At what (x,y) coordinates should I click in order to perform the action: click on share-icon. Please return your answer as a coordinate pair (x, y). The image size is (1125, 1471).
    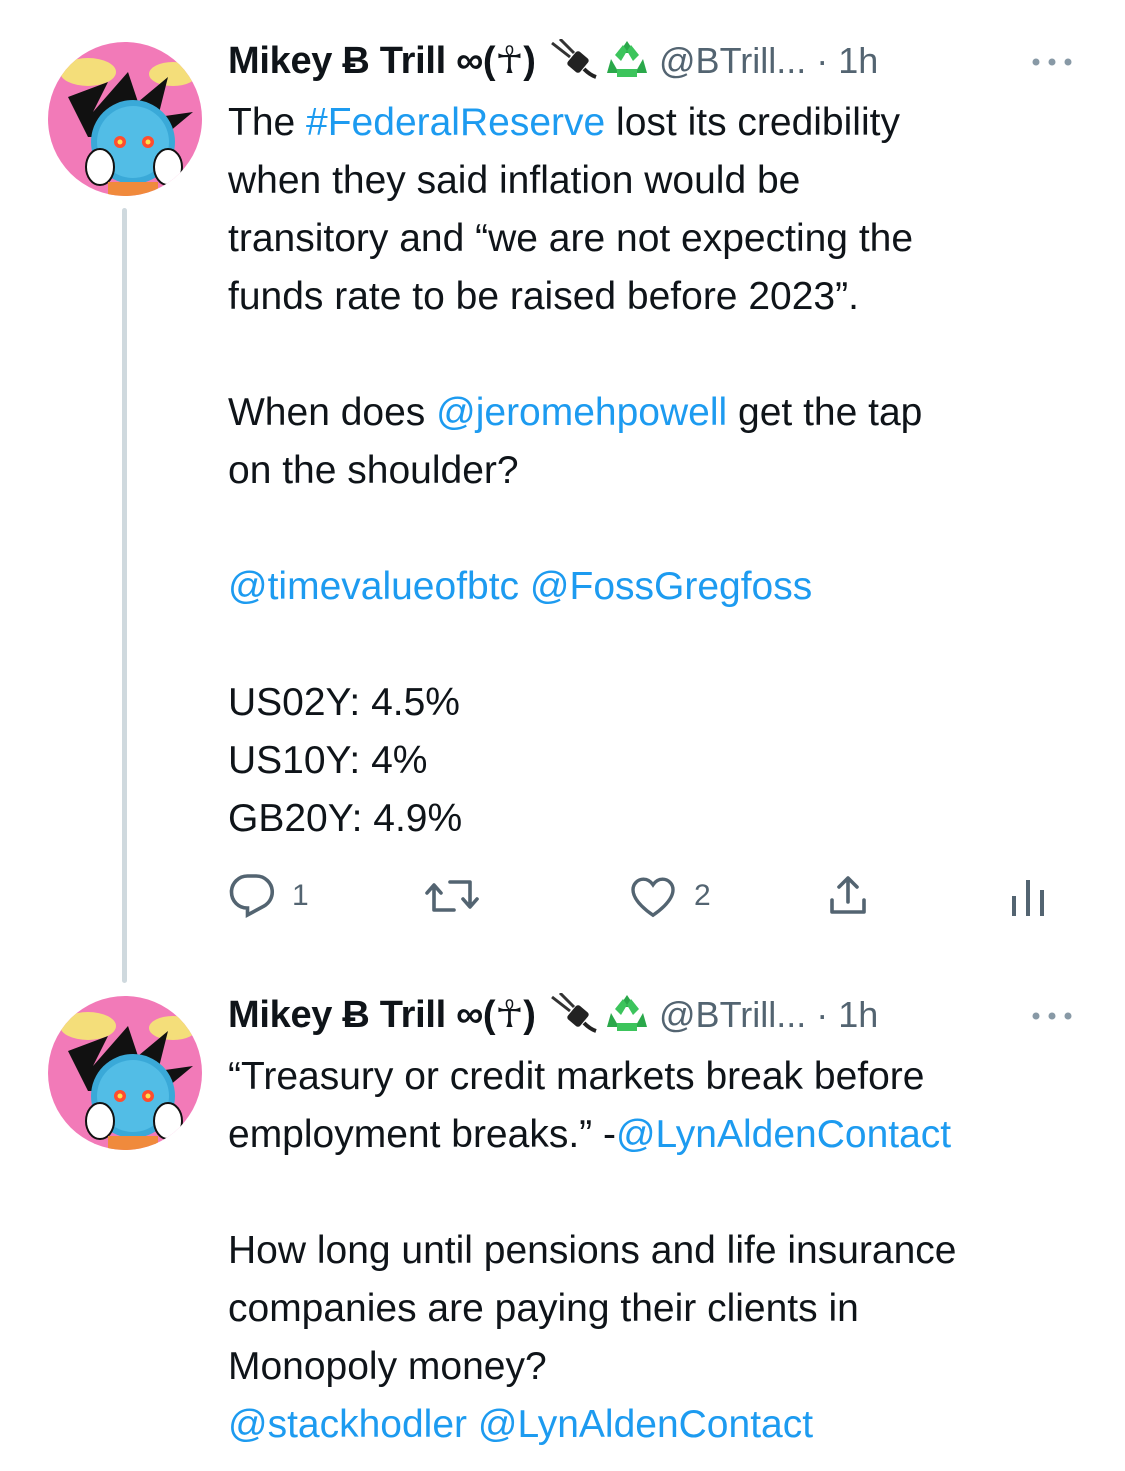
    Looking at the image, I should click on (848, 895).